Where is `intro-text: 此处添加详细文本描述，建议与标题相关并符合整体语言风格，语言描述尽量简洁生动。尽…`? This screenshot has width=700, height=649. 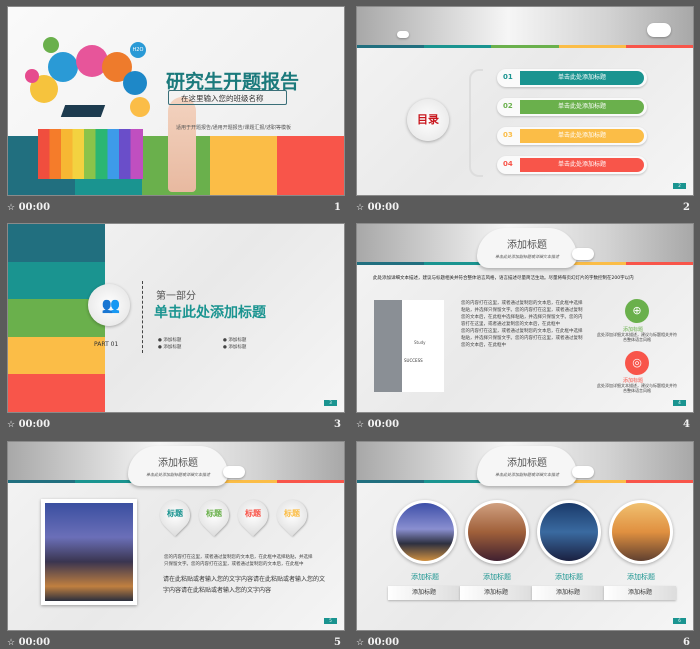
intro-text: 此处添加详细文本描述，建议与标题相关并符合整体语言风格，语言描述尽量简洁生动。尽… is located at coordinates (503, 278).